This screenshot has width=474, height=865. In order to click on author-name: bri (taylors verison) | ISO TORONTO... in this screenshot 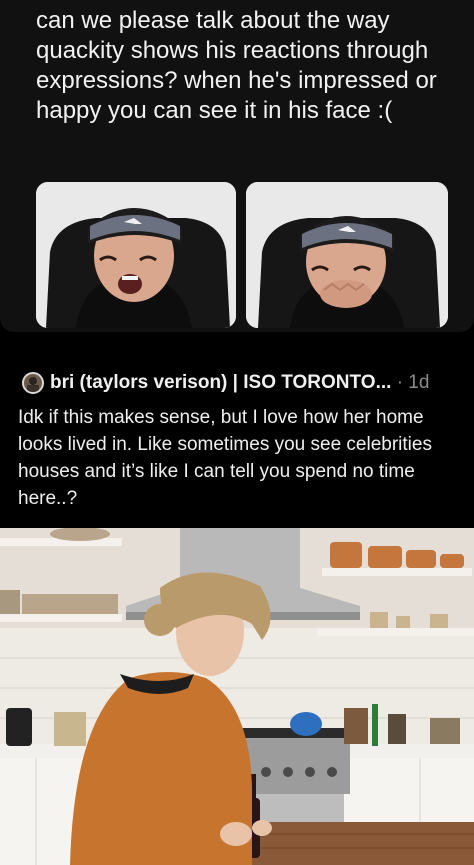, I will do `click(220, 382)`.